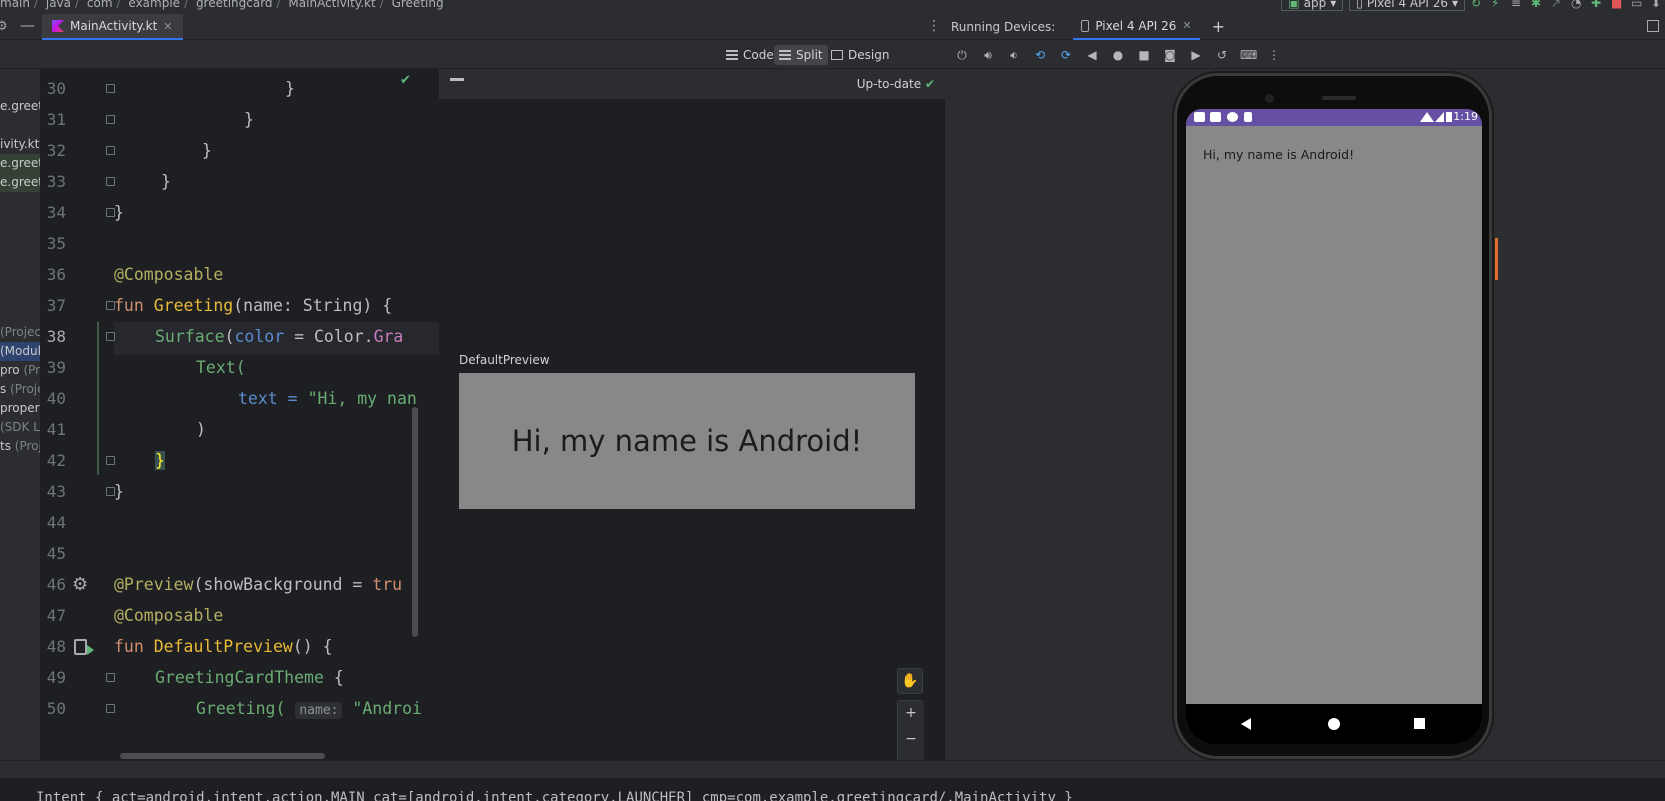 This screenshot has height=801, width=1665. Describe the element at coordinates (1066, 55) in the screenshot. I see `rotate-right-icon: ⟳` at that location.